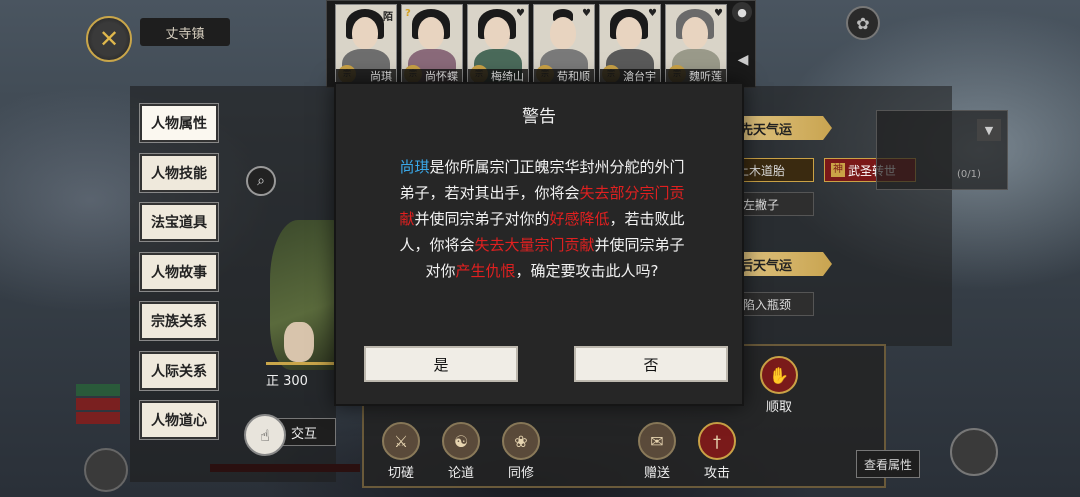  Describe the element at coordinates (400, 473) in the screenshot. I see `action-label: 切磋` at that location.